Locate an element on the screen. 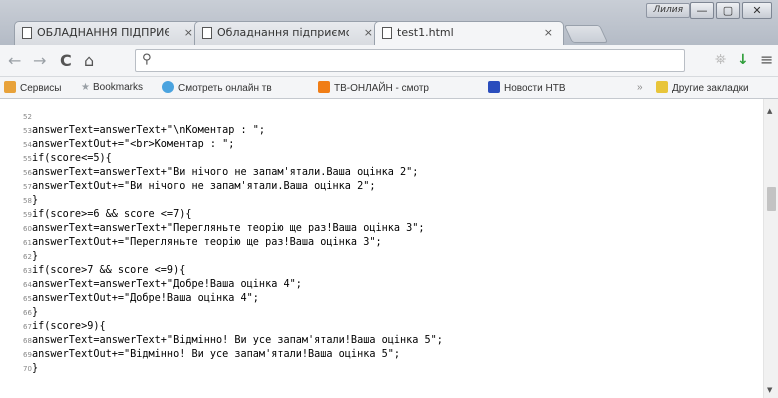 The height and width of the screenshot is (398, 778). profile-button: Лилия is located at coordinates (668, 10).